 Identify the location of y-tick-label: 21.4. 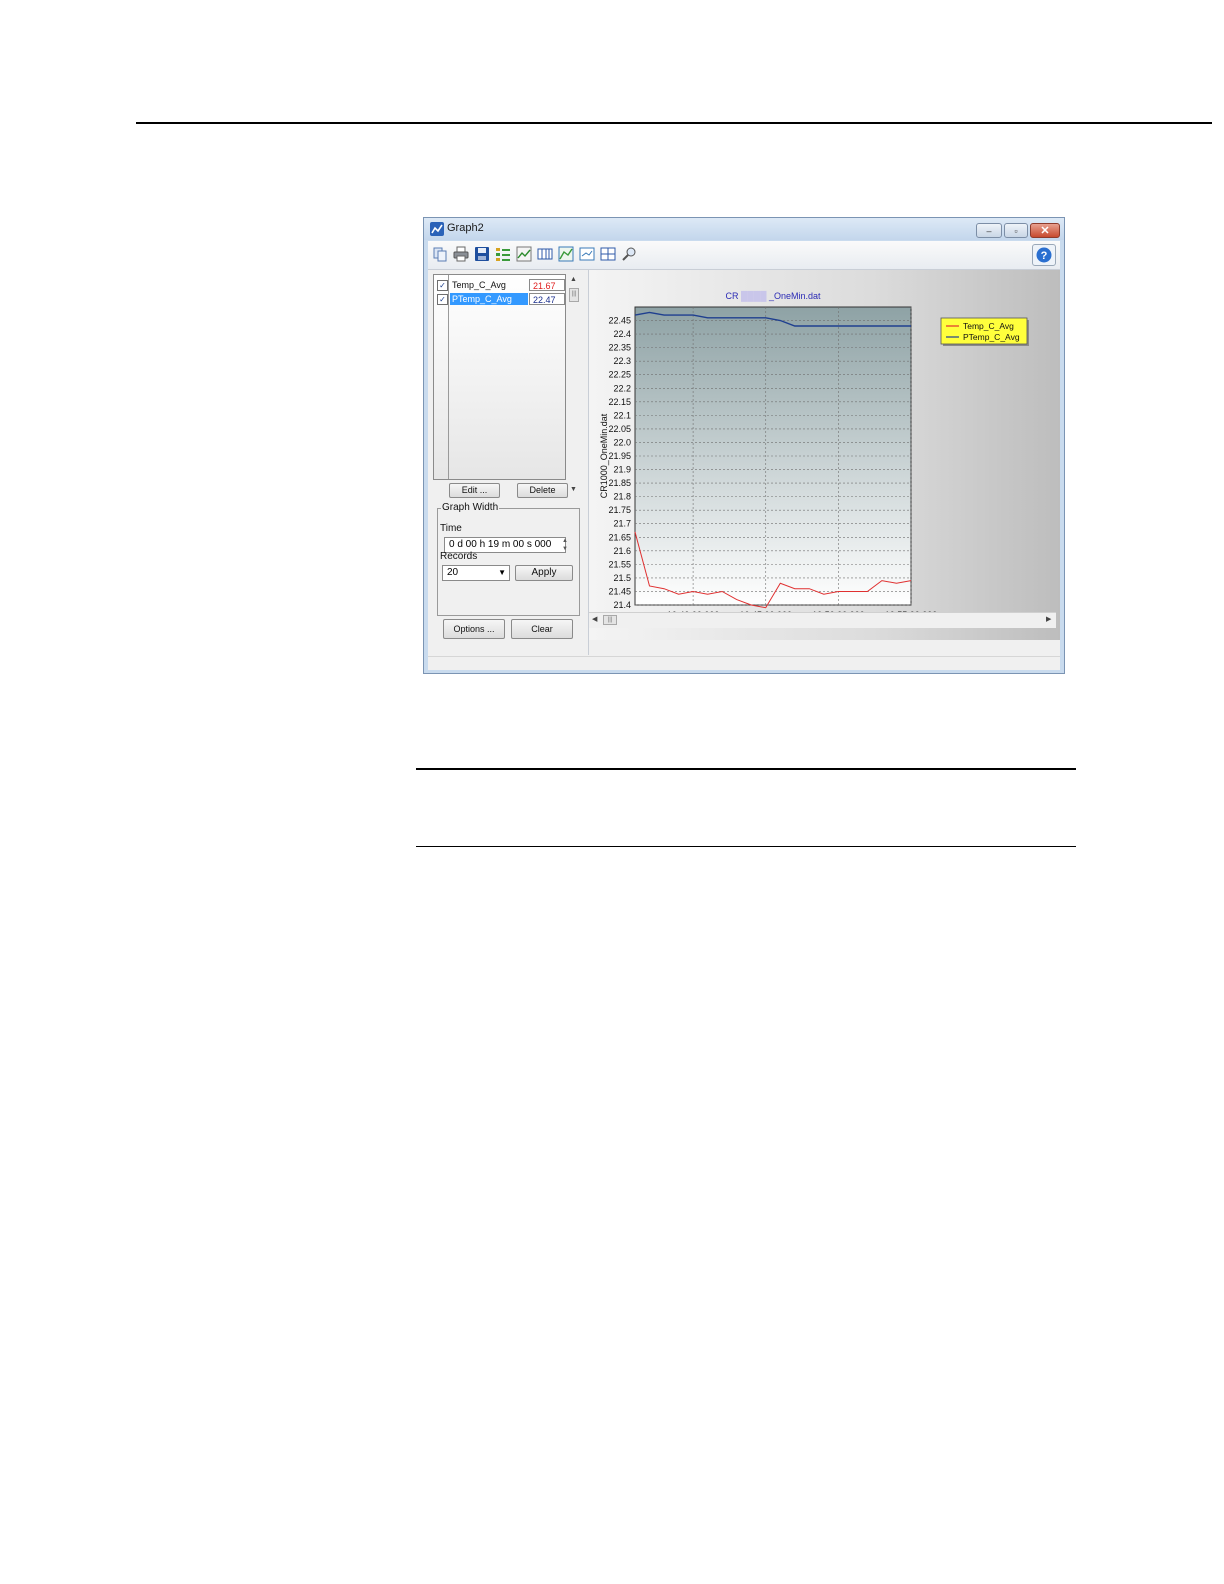
(622, 605).